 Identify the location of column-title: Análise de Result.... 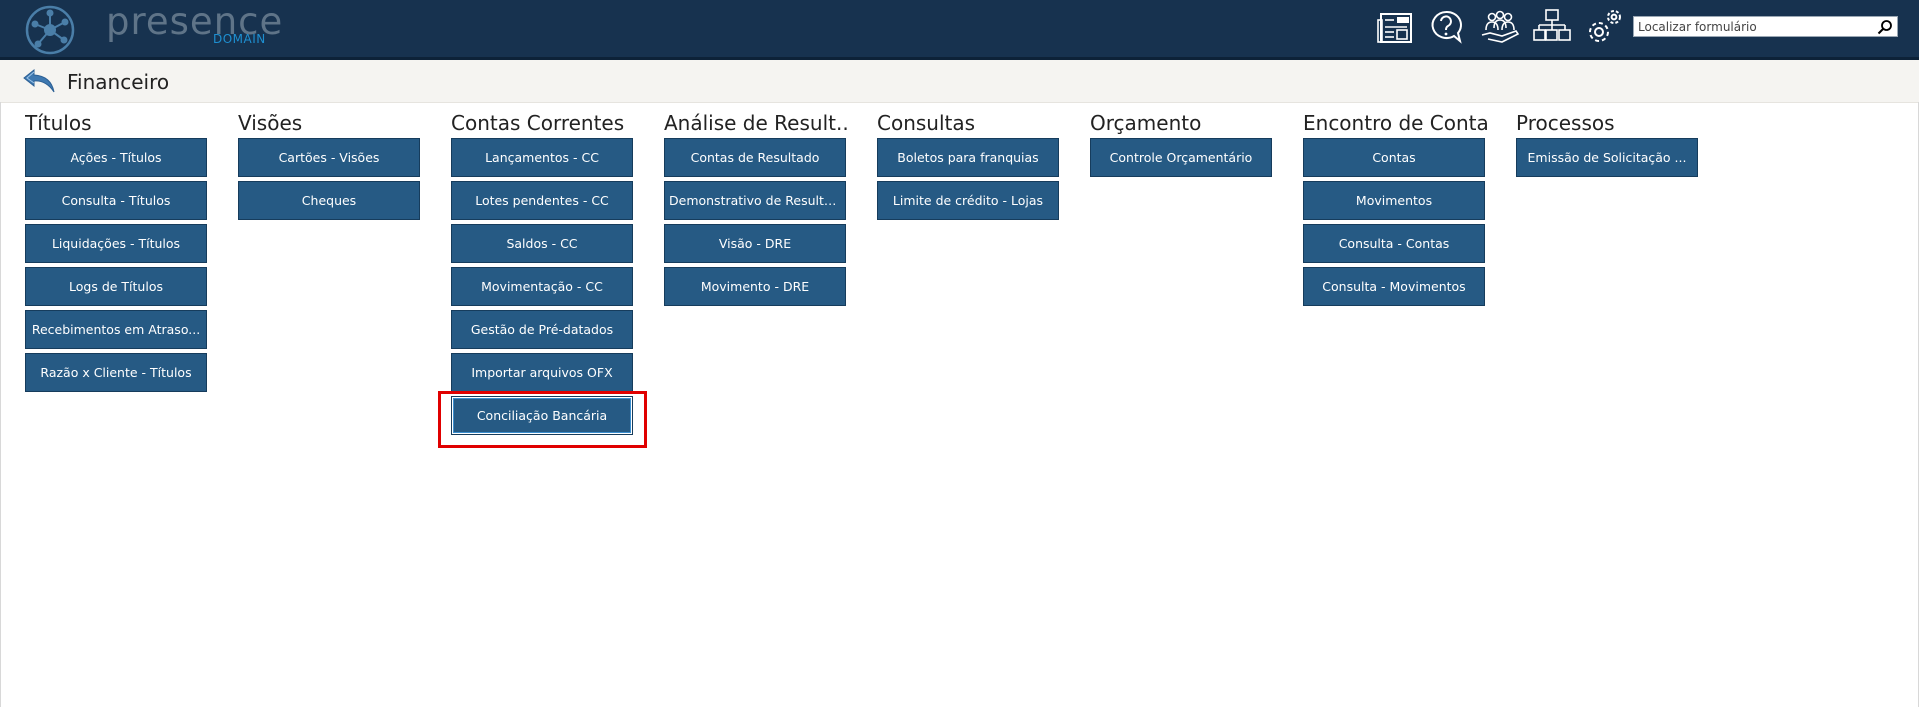
(756, 123).